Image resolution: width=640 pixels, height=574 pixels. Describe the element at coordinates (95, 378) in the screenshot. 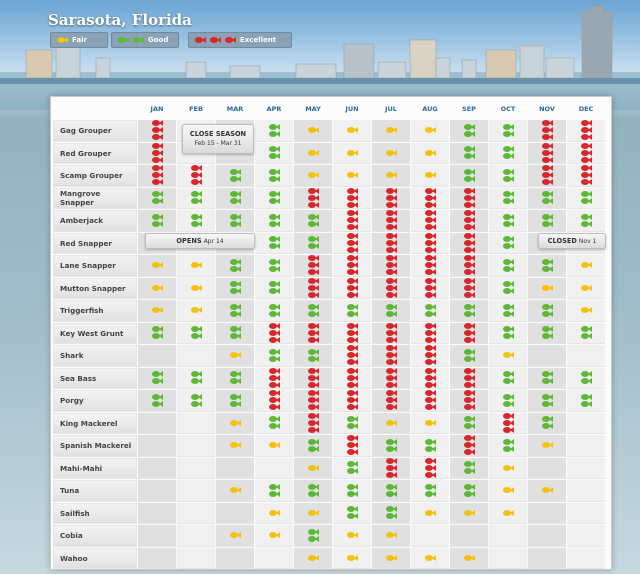

I see `species-name: Sea Bass` at that location.